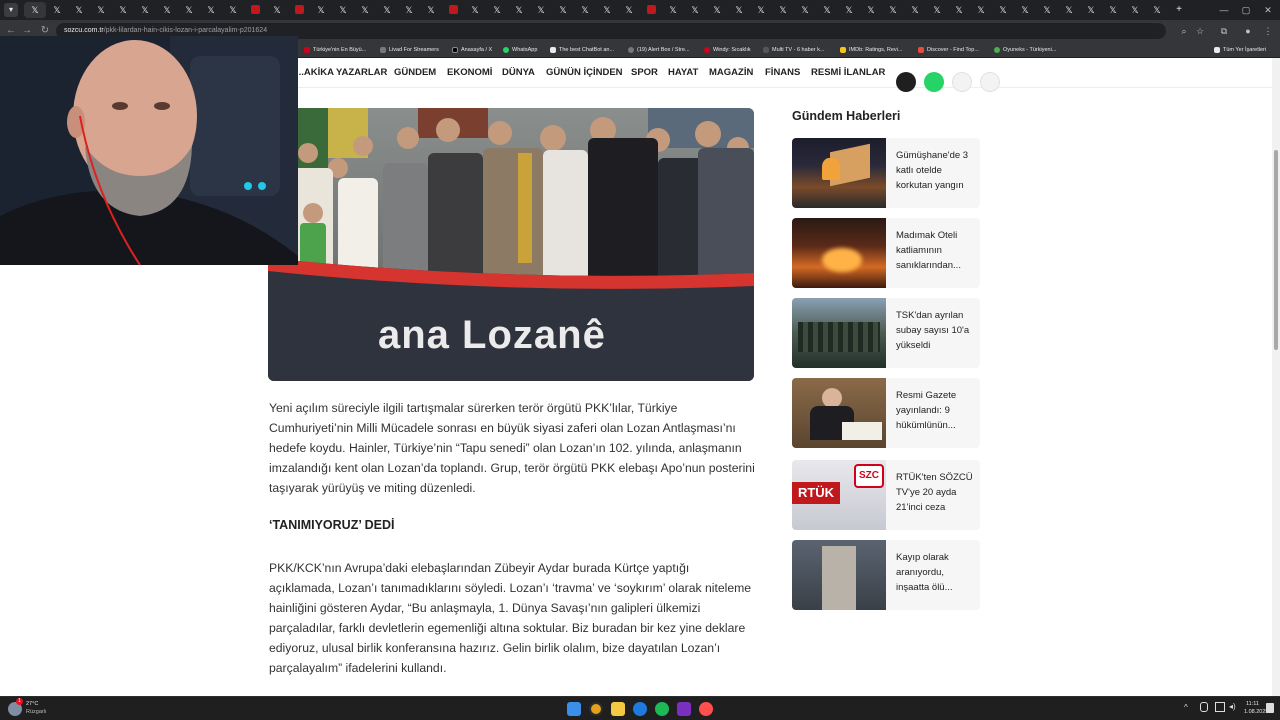 This screenshot has width=1280, height=720. I want to click on notifications-icon, so click(1270, 708).